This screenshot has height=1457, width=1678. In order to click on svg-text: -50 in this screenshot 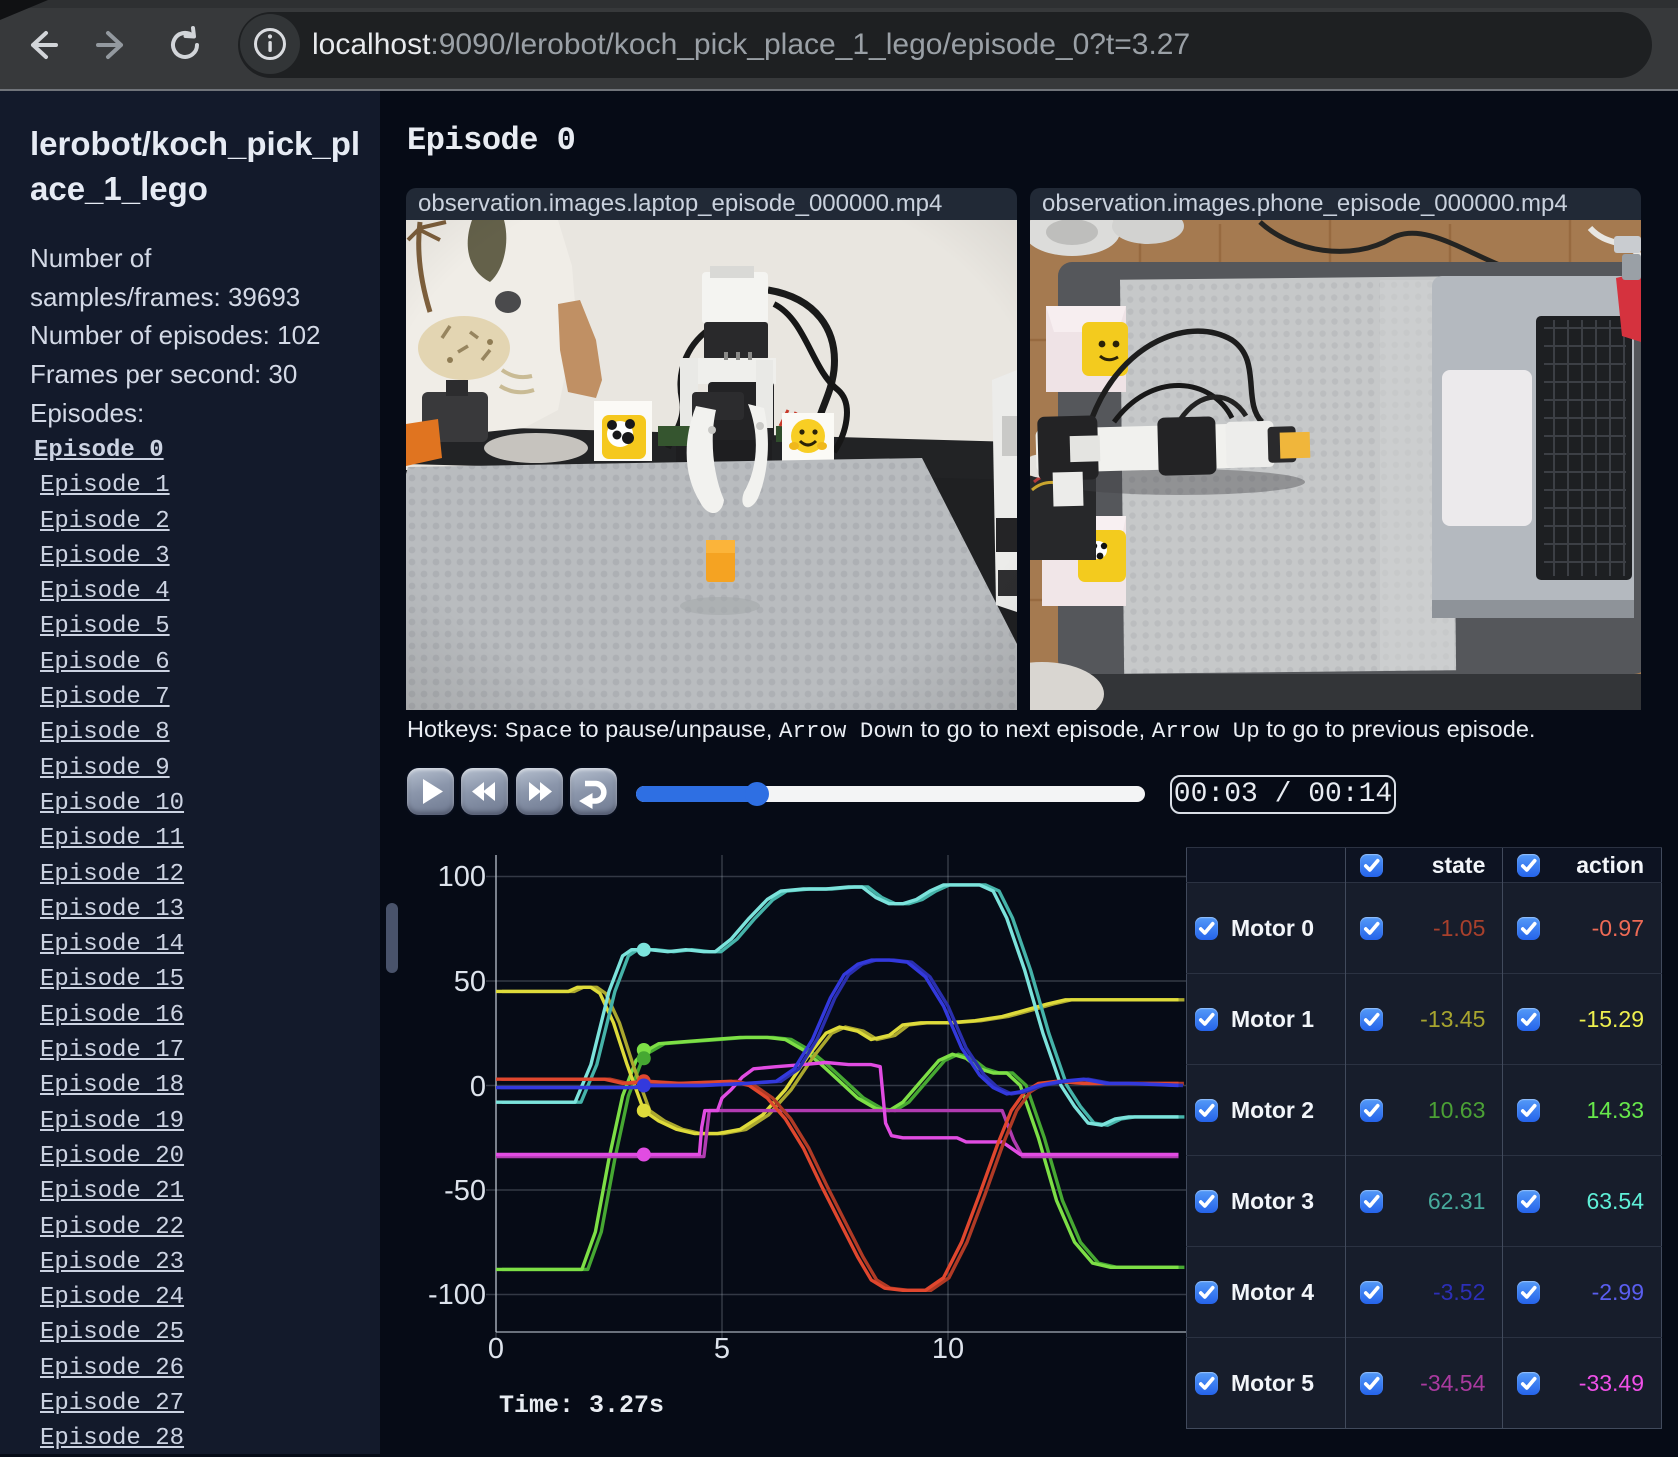, I will do `click(465, 1191)`.